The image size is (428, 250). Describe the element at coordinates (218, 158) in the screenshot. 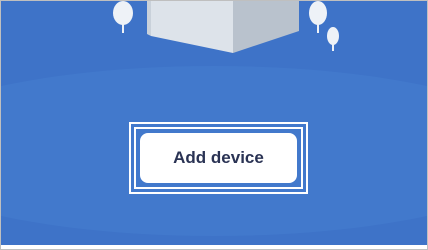

I see `add-device-button: Add device` at that location.